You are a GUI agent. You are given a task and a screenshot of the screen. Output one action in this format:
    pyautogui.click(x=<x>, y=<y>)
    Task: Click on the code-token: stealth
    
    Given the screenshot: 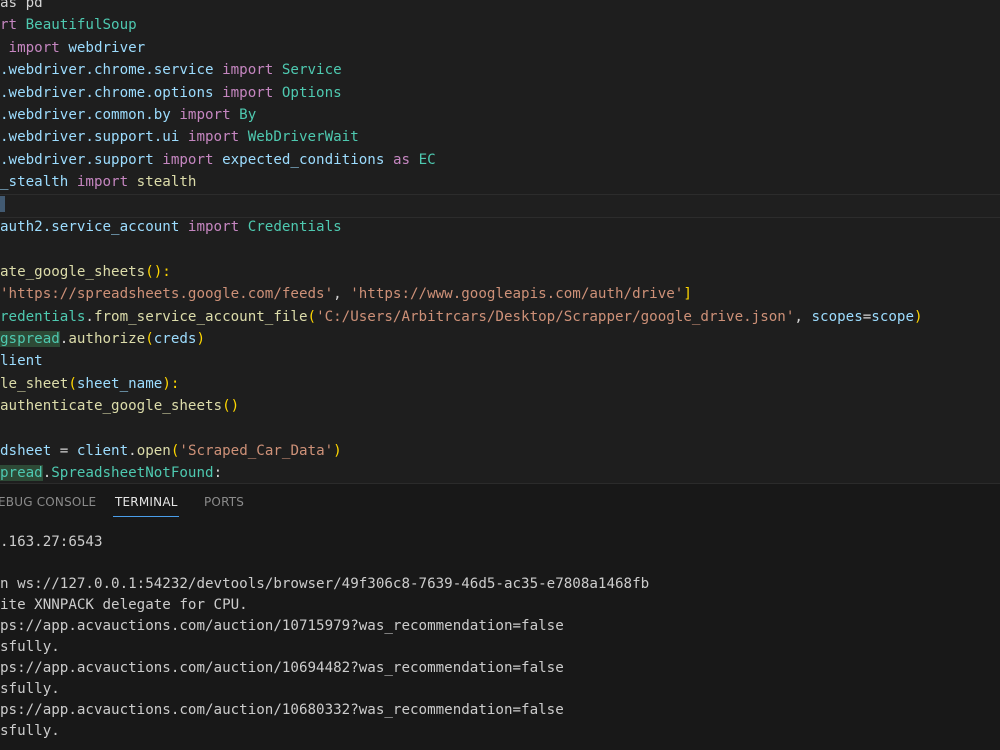 What is the action you would take?
    pyautogui.click(x=166, y=182)
    